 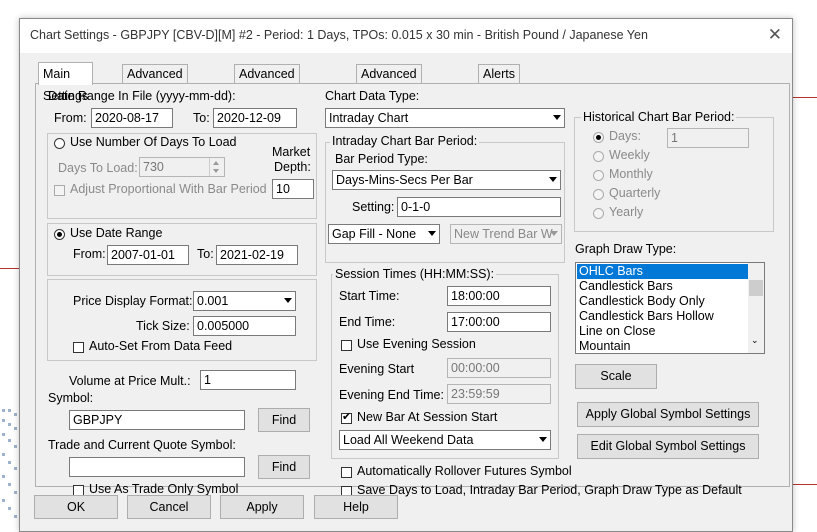 I want to click on start-time-label: Start Time:, so click(x=369, y=296).